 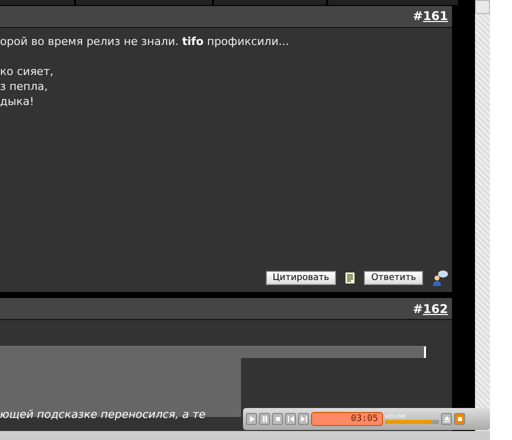 I want to click on time-readout: 03:05, so click(x=364, y=419).